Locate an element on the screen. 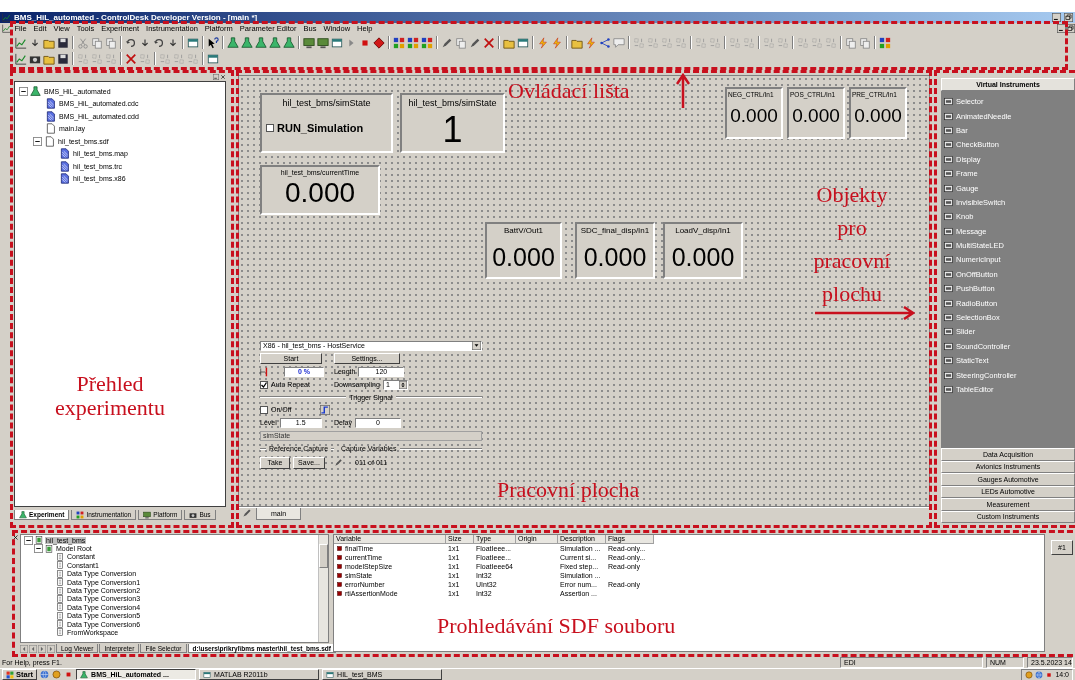 This screenshot has width=1075, height=680. annotation-label: Objekty pro pracovní plochu is located at coordinates (852, 244).